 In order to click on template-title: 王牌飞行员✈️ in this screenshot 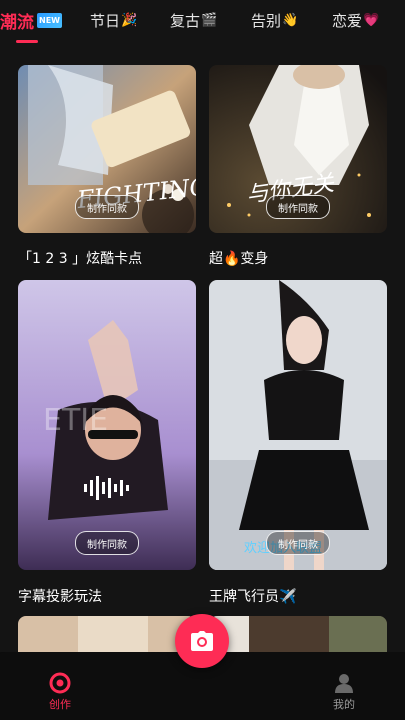, I will do `click(253, 597)`.